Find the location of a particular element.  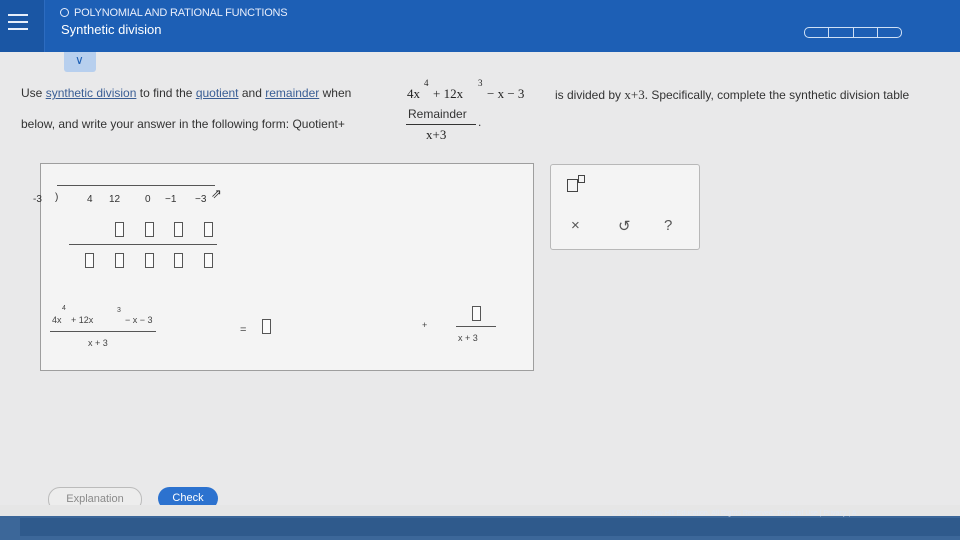

quotient-input is located at coordinates (266, 326).